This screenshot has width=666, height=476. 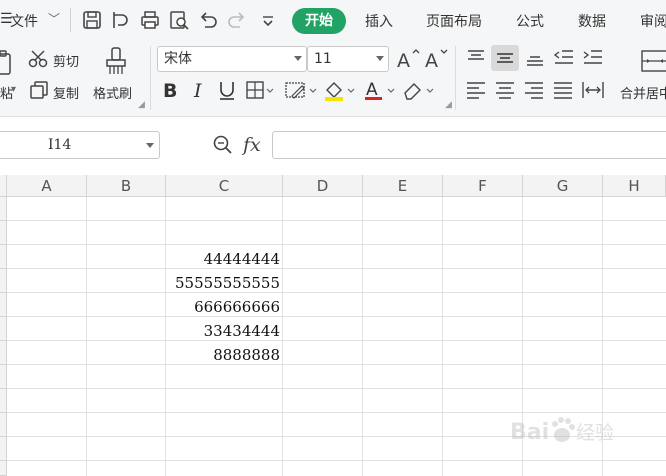 I want to click on insert-function-button: fx, so click(x=252, y=145).